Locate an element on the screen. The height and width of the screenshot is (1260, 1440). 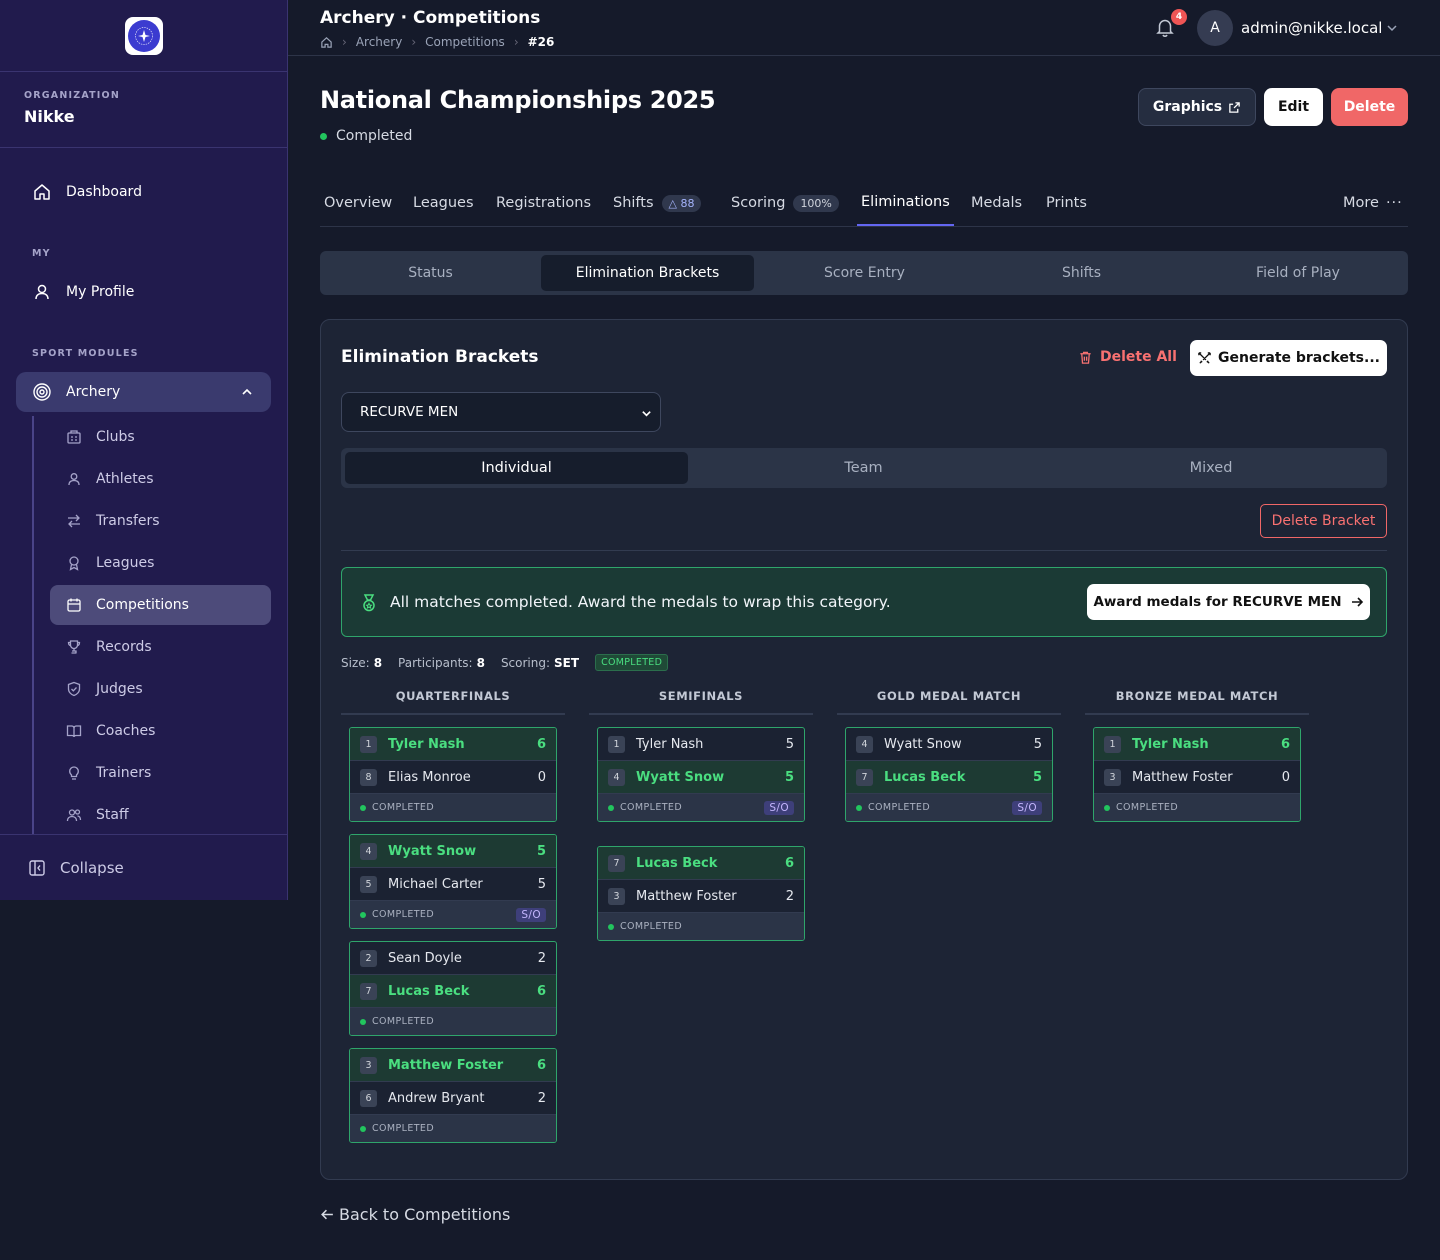
meta-size-value: 8 is located at coordinates (378, 662).